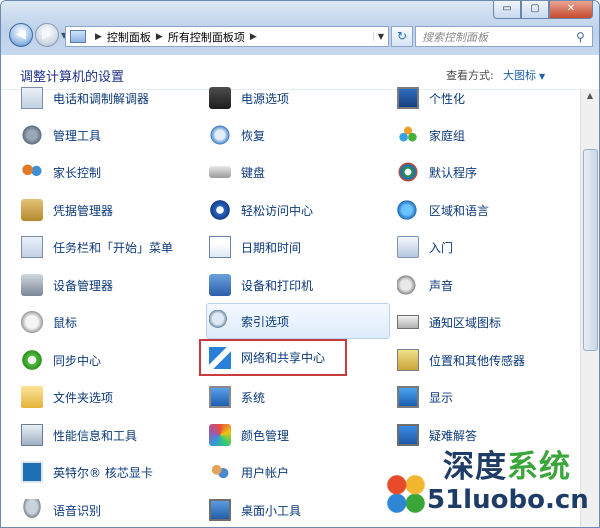  I want to click on personalization-icon, so click(408, 98).